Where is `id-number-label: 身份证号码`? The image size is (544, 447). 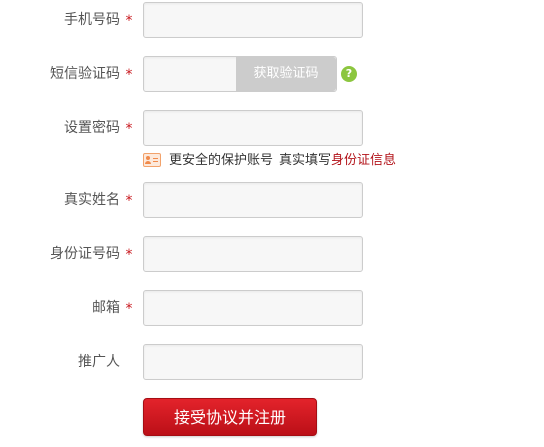
id-number-label: 身份证号码 is located at coordinates (85, 254).